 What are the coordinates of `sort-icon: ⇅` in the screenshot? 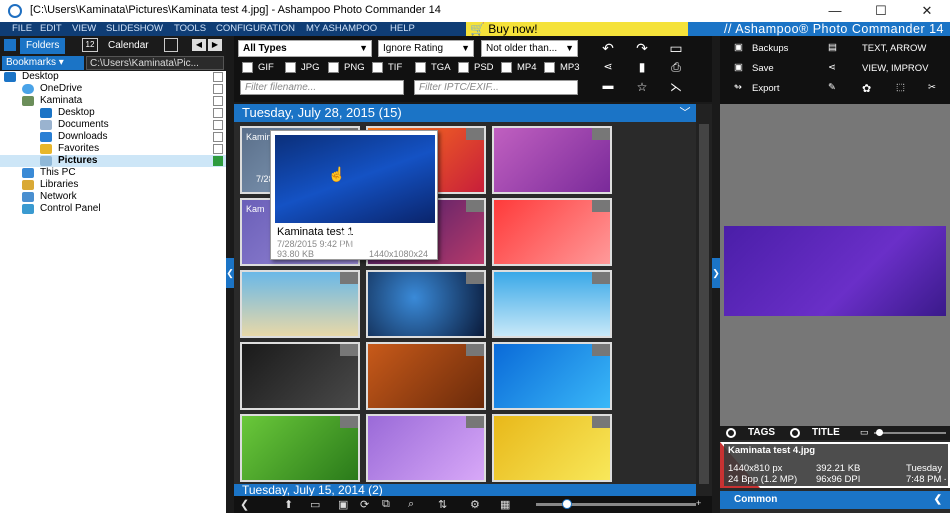 It's located at (442, 504).